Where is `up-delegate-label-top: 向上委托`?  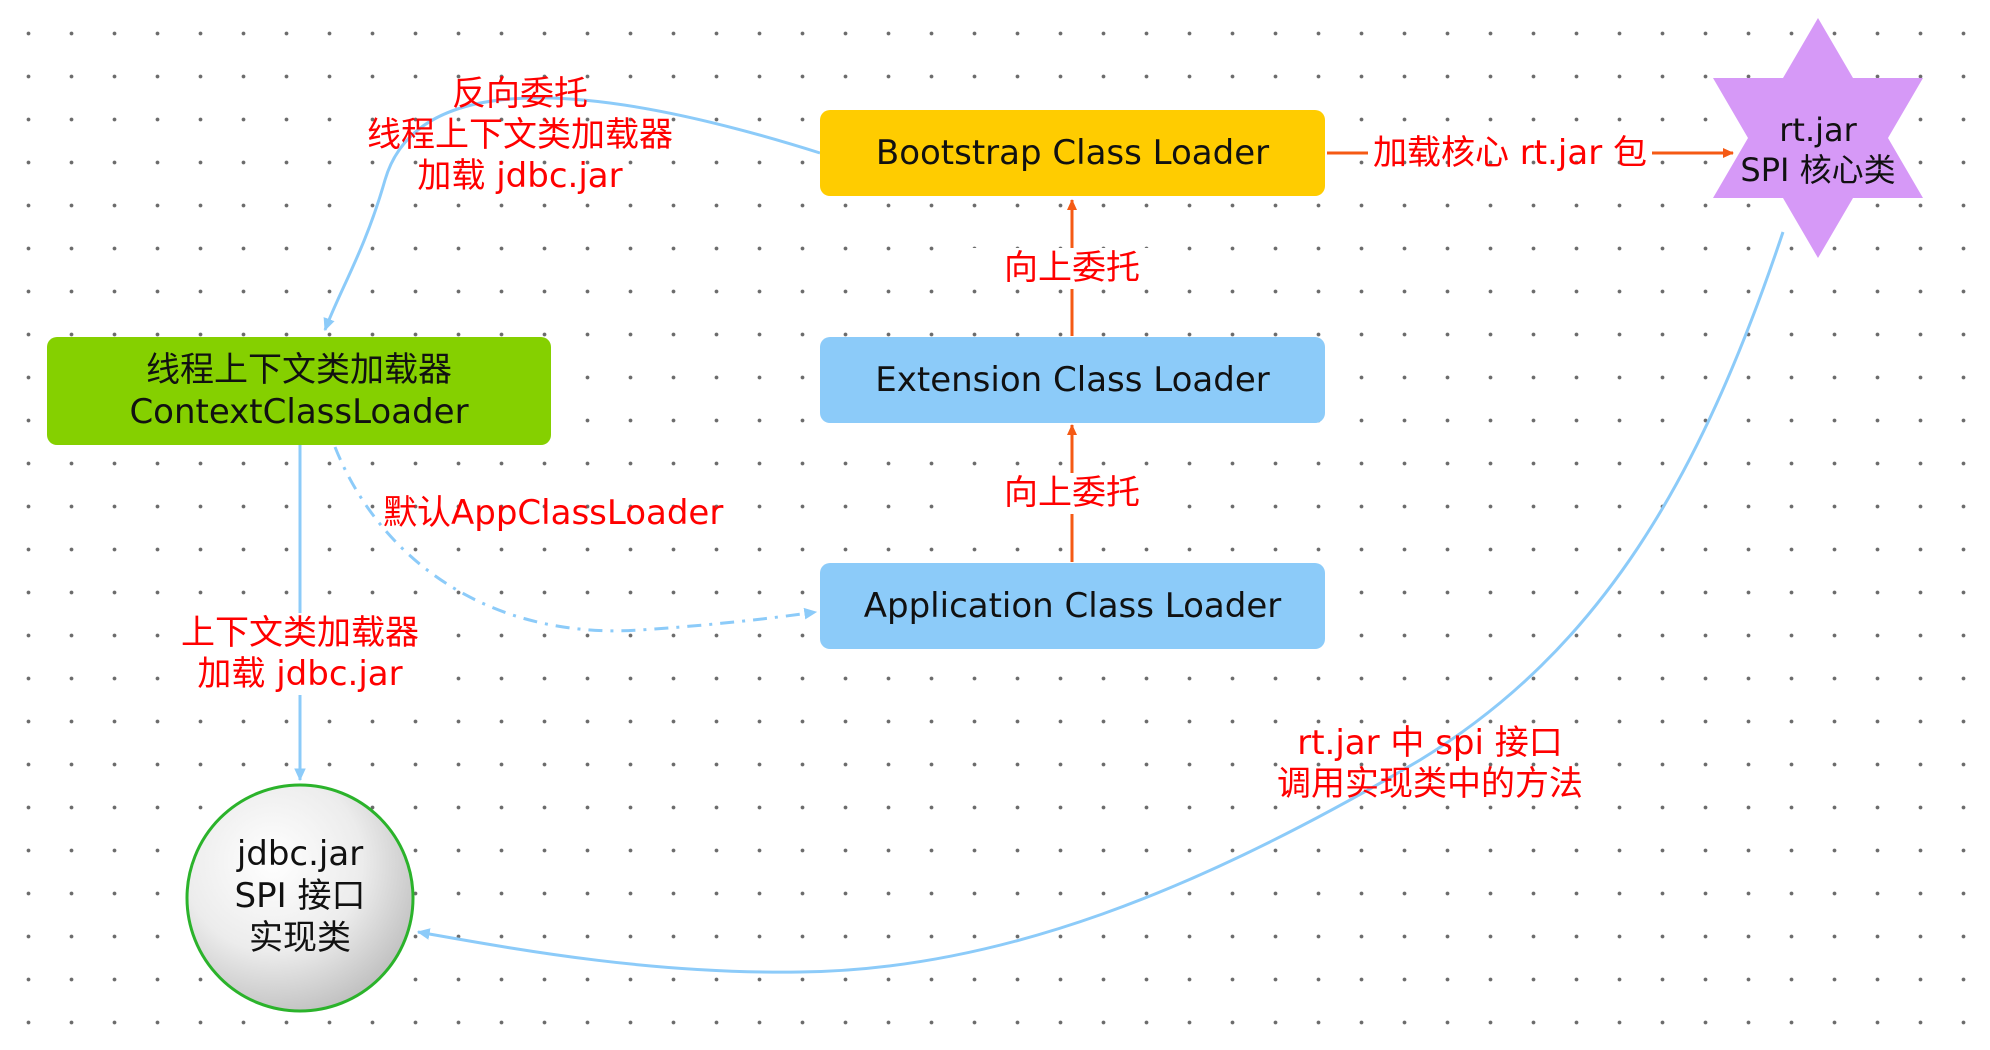
up-delegate-label-top: 向上委托 is located at coordinates (1072, 268).